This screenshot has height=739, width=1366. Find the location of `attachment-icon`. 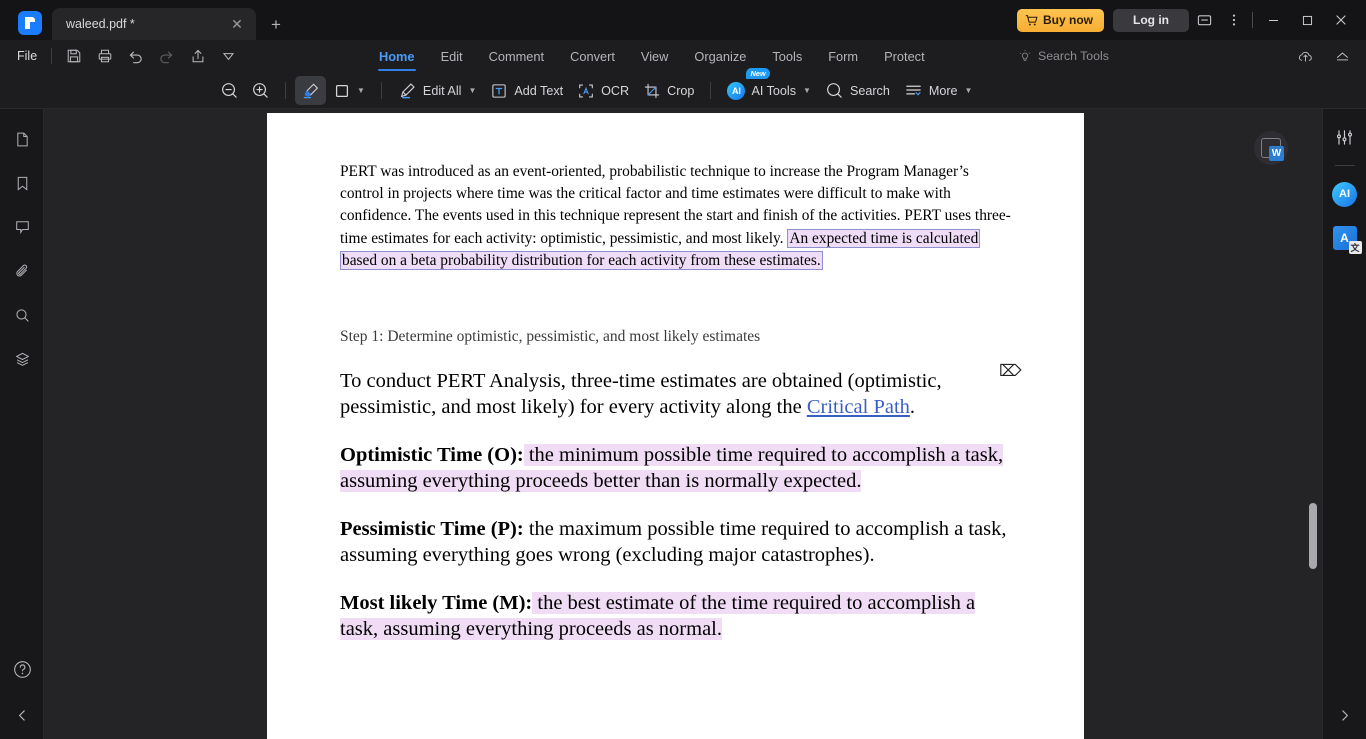

attachment-icon is located at coordinates (21, 270).